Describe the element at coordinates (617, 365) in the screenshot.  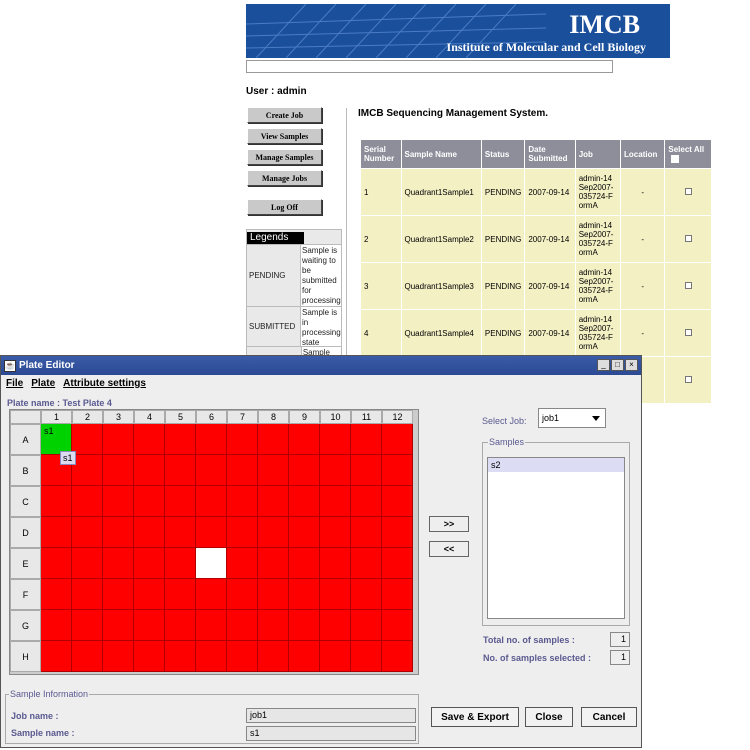
I see `maximize-icon: □` at that location.